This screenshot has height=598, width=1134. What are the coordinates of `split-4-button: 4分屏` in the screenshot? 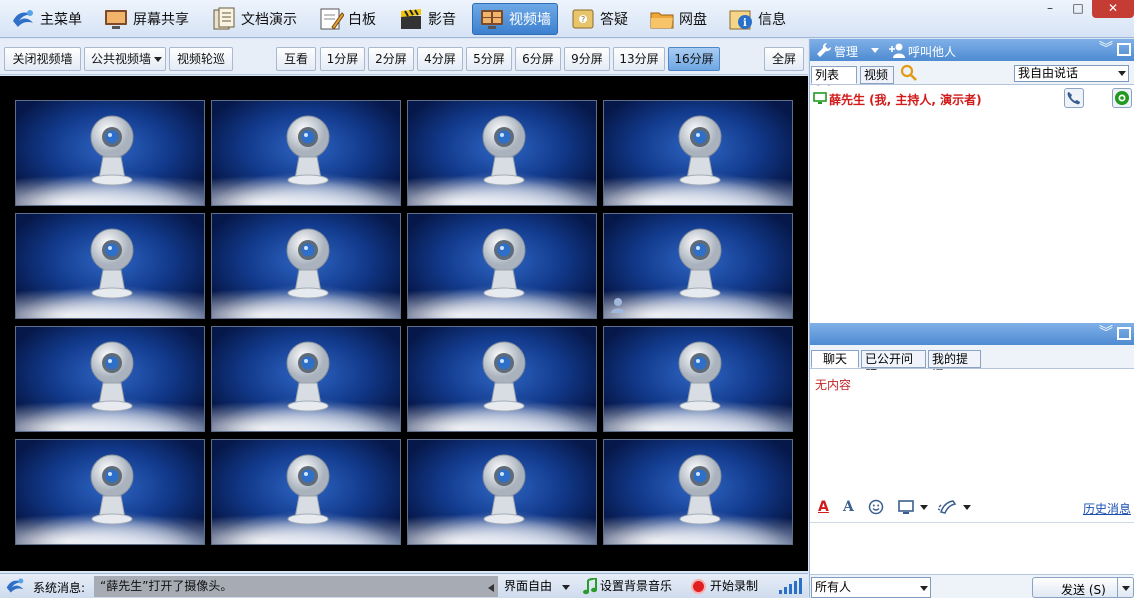 It's located at (440, 59).